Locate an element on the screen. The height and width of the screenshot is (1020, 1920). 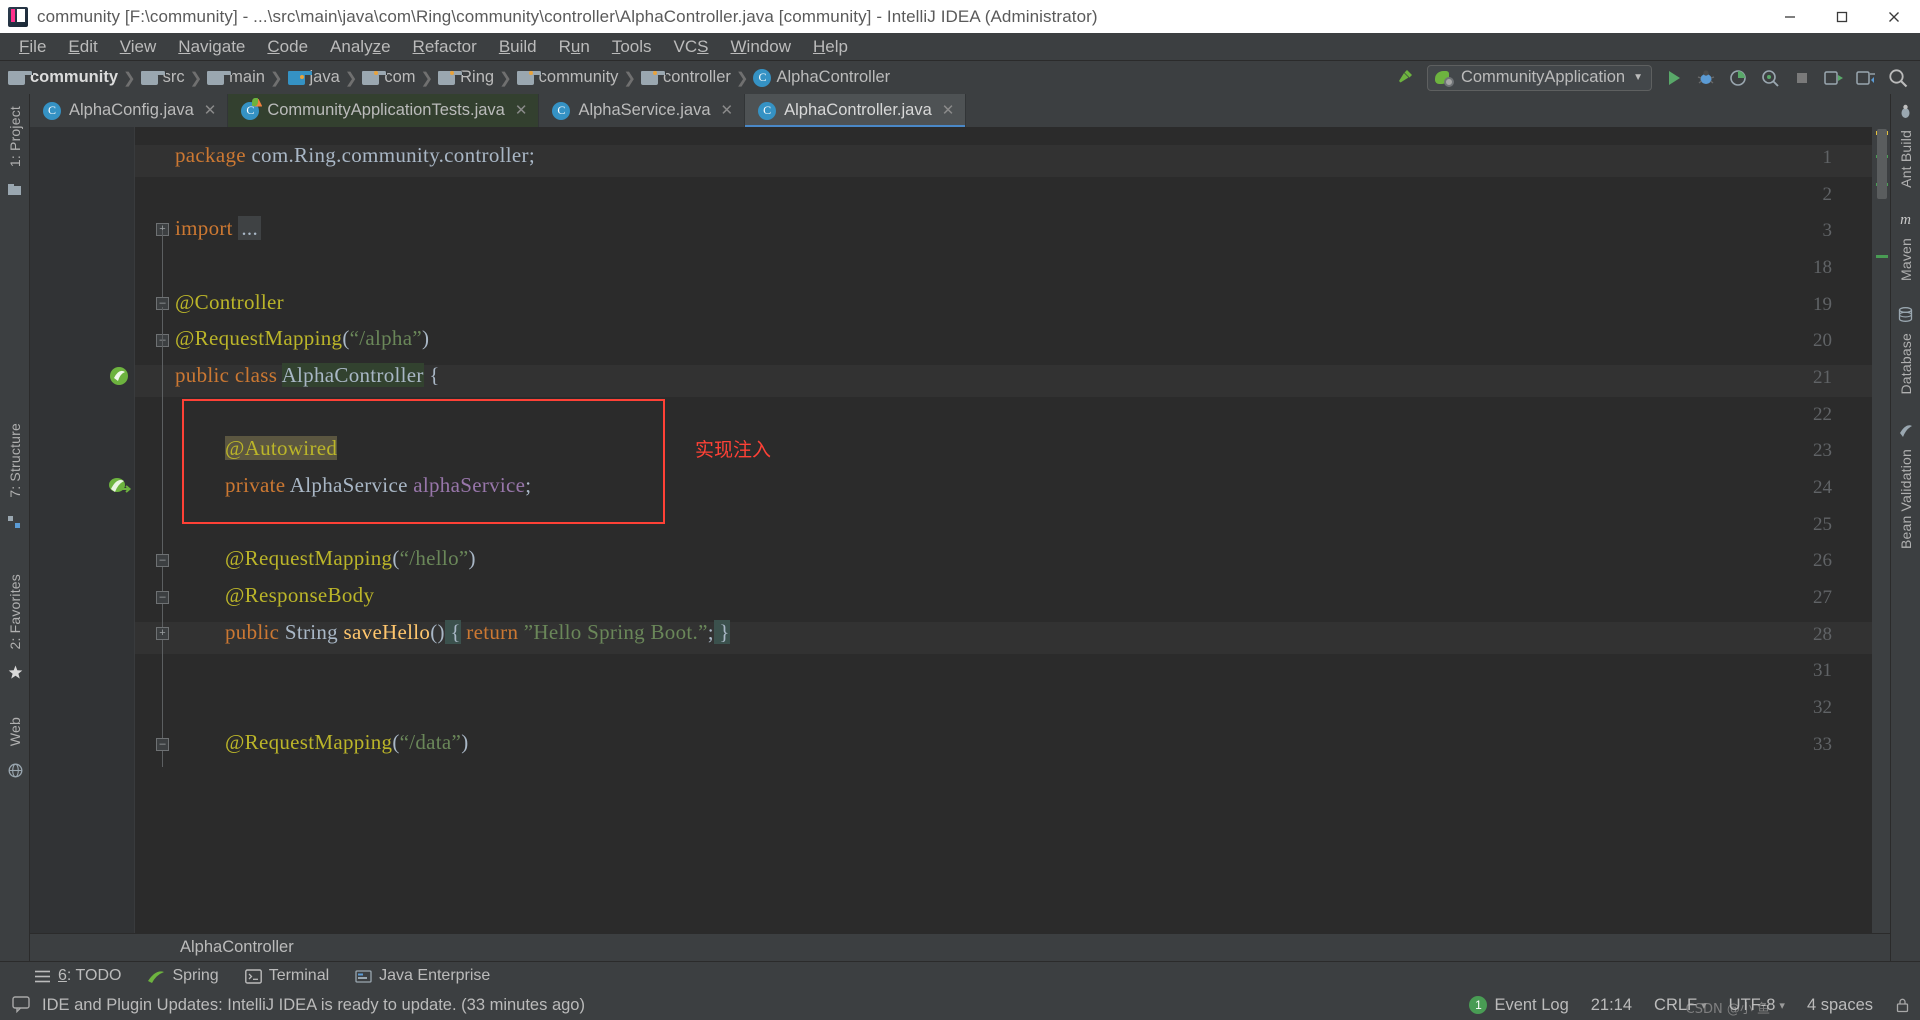
event-log-count-badge: 1 is located at coordinates (1478, 1005).